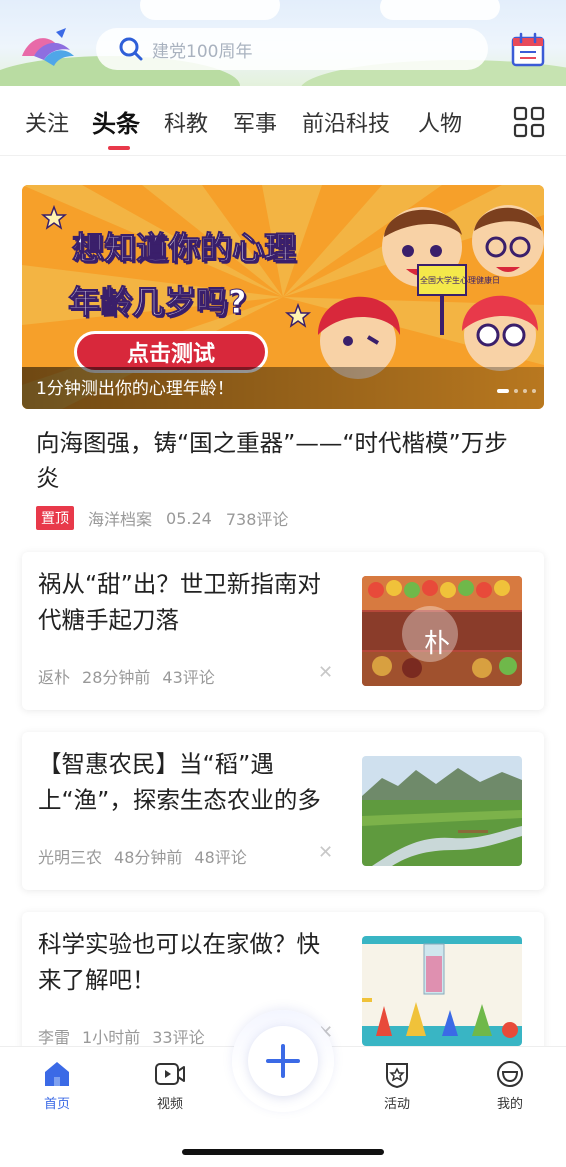 The image size is (566, 1167). I want to click on publish-button, so click(283, 1061).